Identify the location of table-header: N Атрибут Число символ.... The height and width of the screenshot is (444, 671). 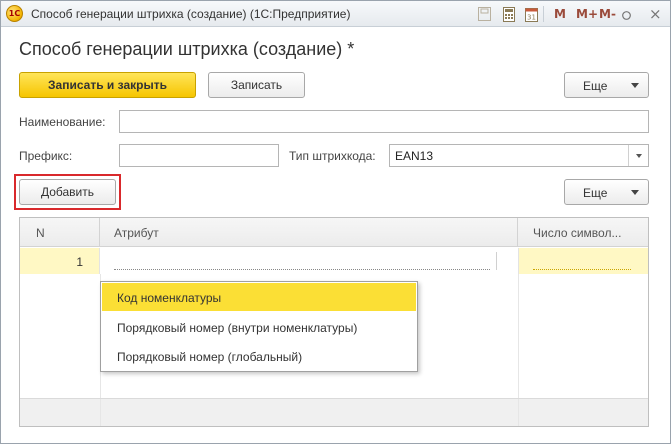
(334, 232).